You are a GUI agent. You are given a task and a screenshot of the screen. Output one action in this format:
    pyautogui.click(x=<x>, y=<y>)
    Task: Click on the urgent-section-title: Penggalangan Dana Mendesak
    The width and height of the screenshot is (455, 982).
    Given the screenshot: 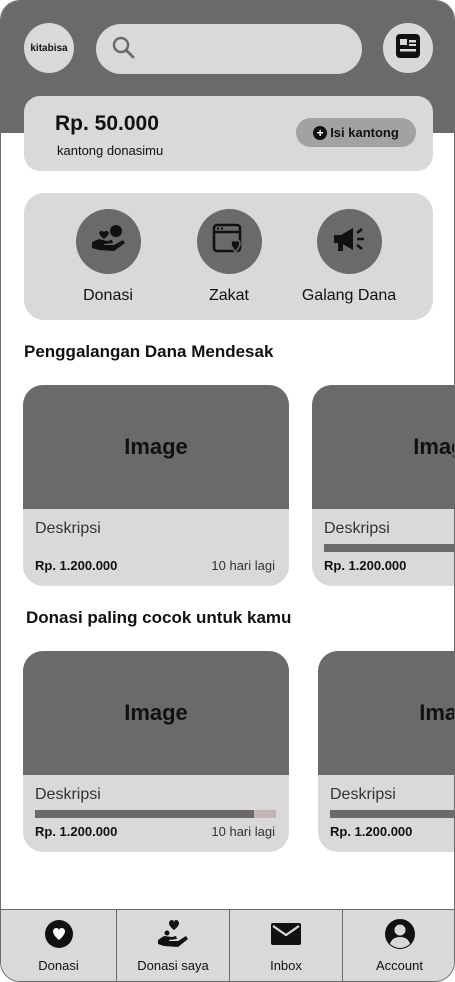 What is the action you would take?
    pyautogui.click(x=149, y=351)
    